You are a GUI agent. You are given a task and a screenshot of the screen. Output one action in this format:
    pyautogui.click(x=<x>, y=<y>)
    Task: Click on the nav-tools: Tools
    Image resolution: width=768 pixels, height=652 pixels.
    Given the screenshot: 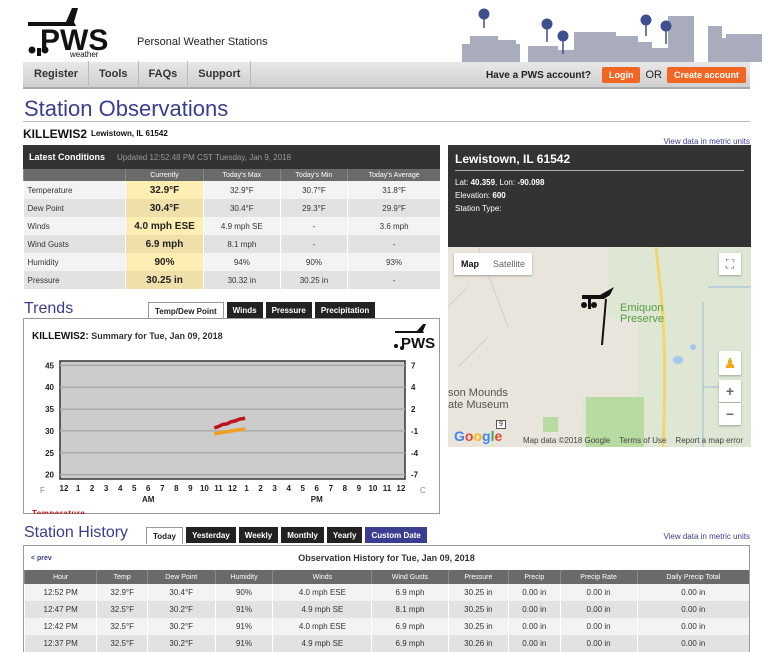 What is the action you would take?
    pyautogui.click(x=114, y=74)
    